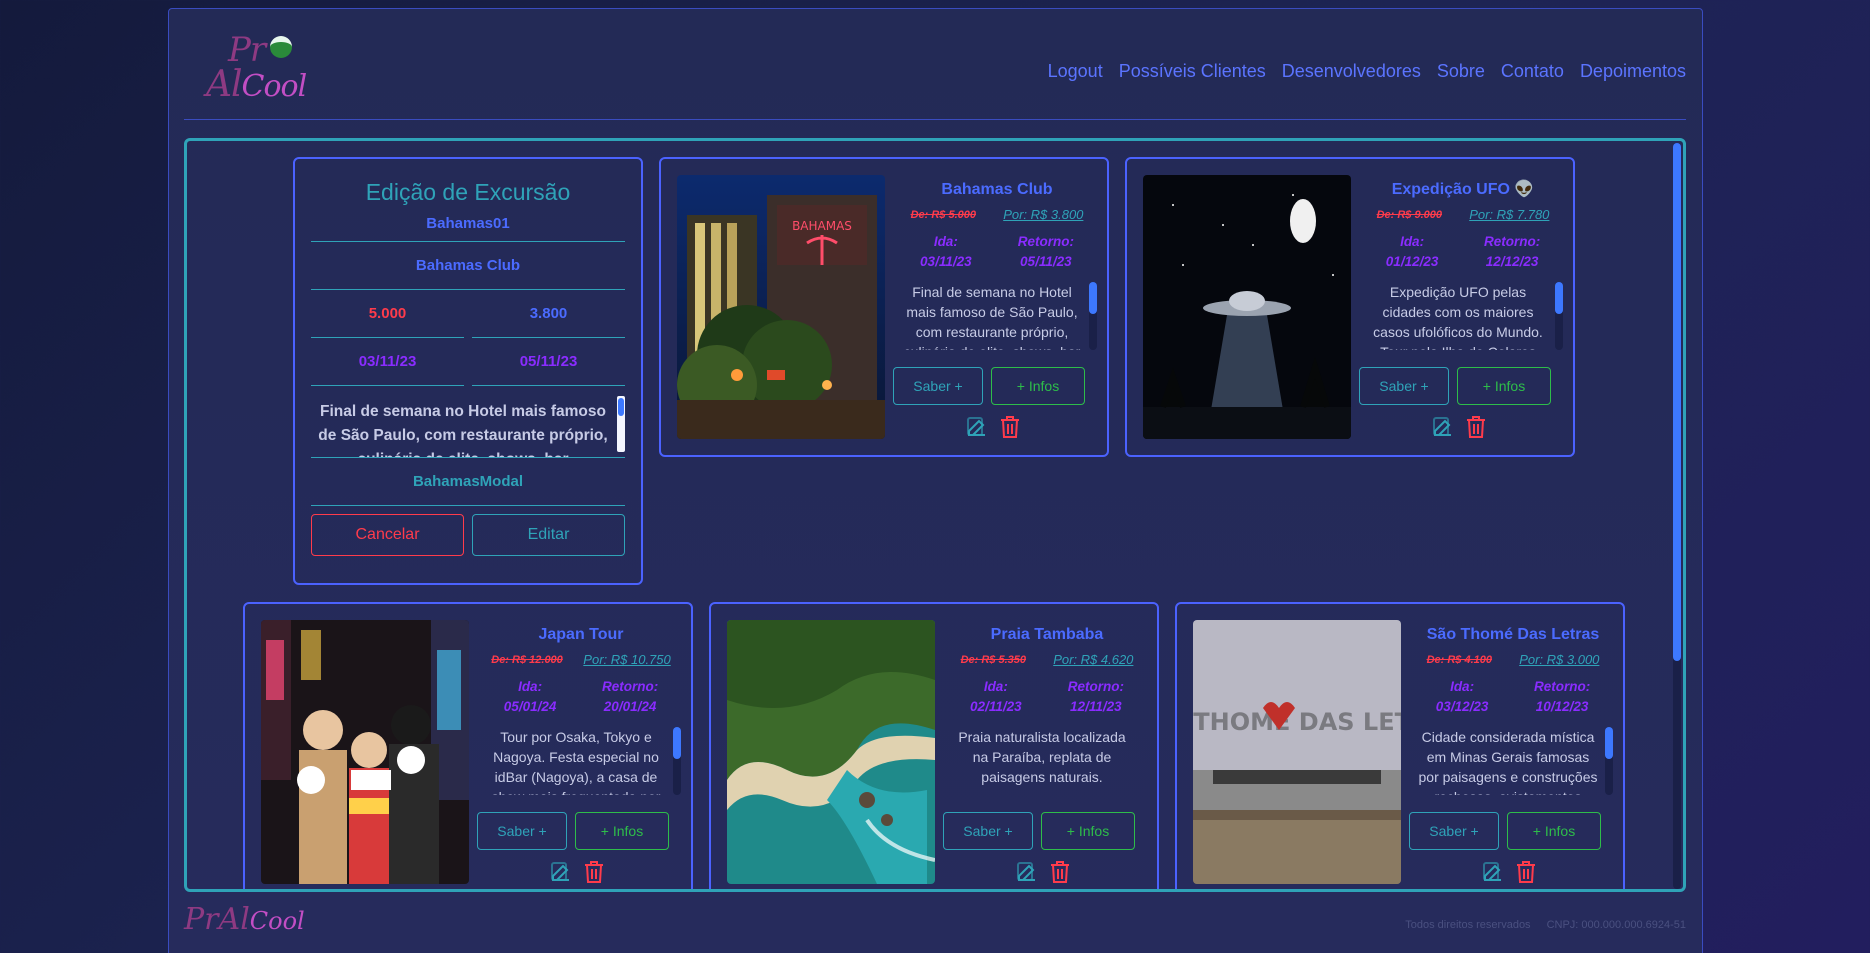 This screenshot has height=953, width=1870. What do you see at coordinates (621, 424) in the screenshot?
I see `textarea-scrollbar` at bounding box center [621, 424].